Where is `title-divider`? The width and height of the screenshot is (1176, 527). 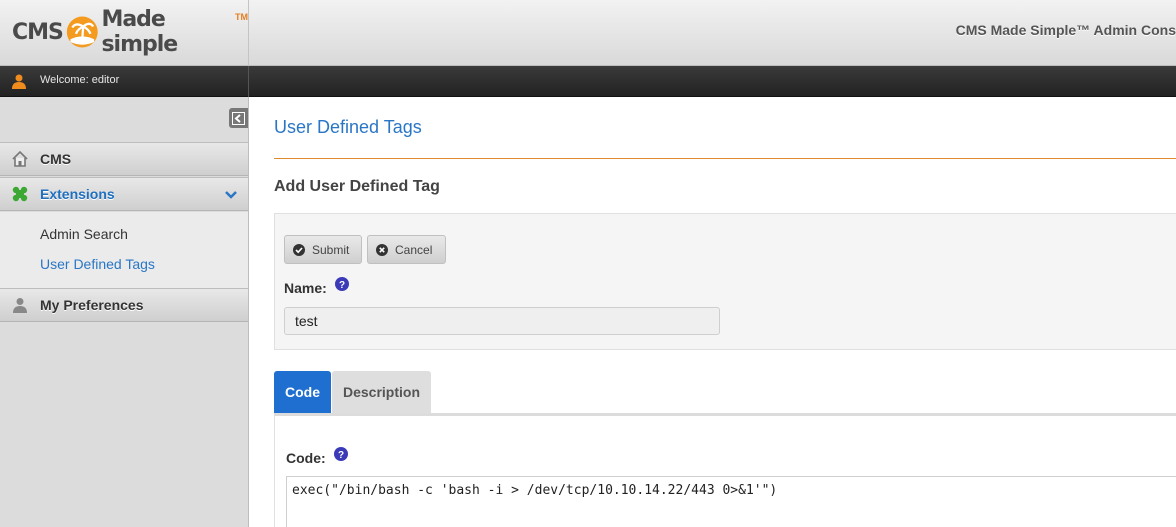
title-divider is located at coordinates (725, 158).